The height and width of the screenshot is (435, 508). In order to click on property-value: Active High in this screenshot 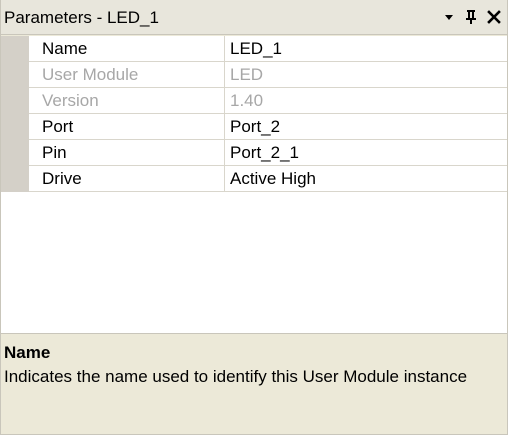, I will do `click(273, 178)`.